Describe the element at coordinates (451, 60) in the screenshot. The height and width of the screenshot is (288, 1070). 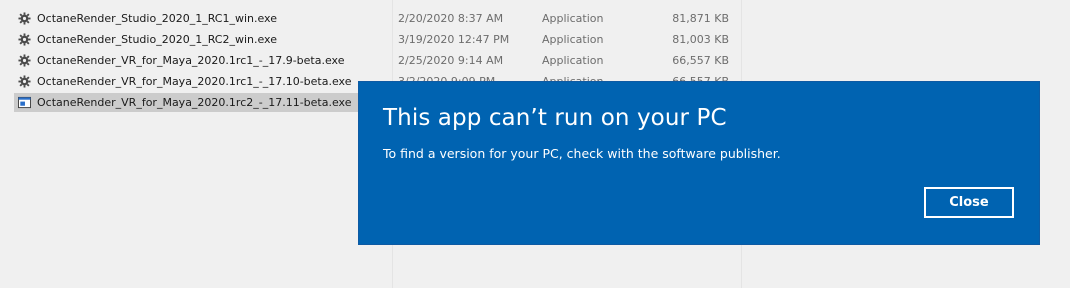
I see `file-date-modified: 2/25/2020 9:14 AM` at that location.